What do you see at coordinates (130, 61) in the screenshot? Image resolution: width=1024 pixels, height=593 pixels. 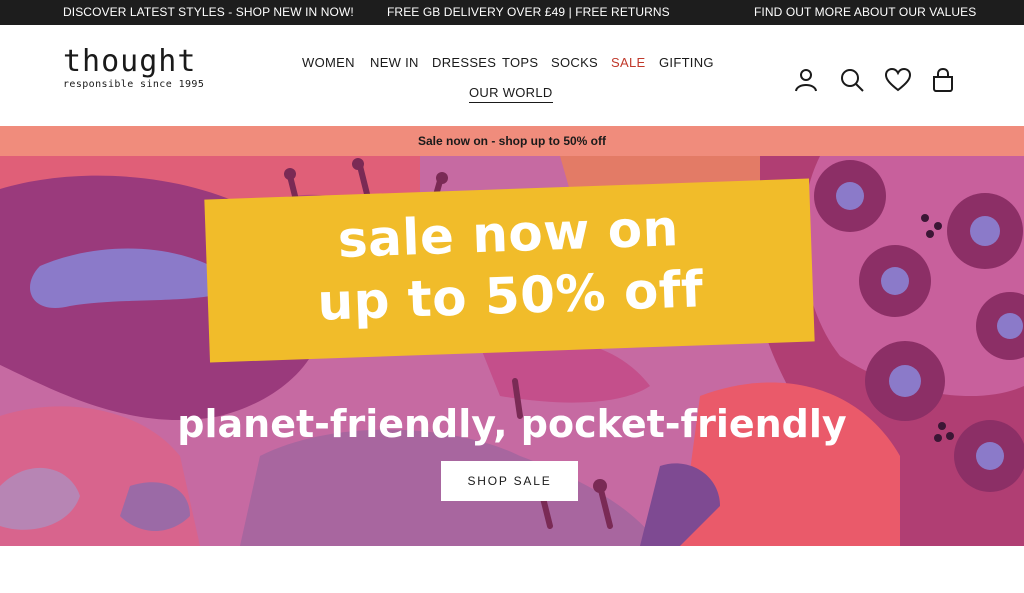 I see `brand-name: thought` at bounding box center [130, 61].